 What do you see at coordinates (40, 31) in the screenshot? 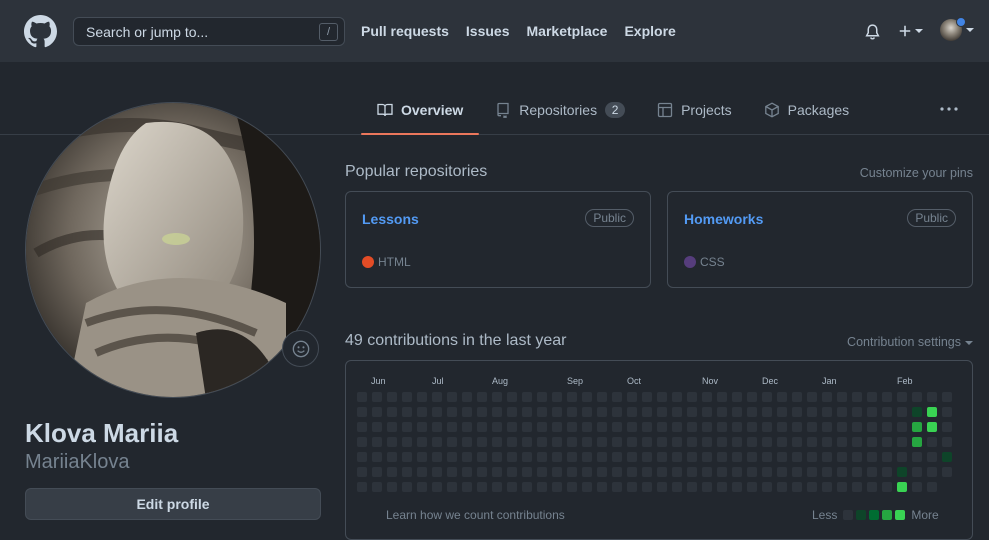
I see `github-logo-icon` at bounding box center [40, 31].